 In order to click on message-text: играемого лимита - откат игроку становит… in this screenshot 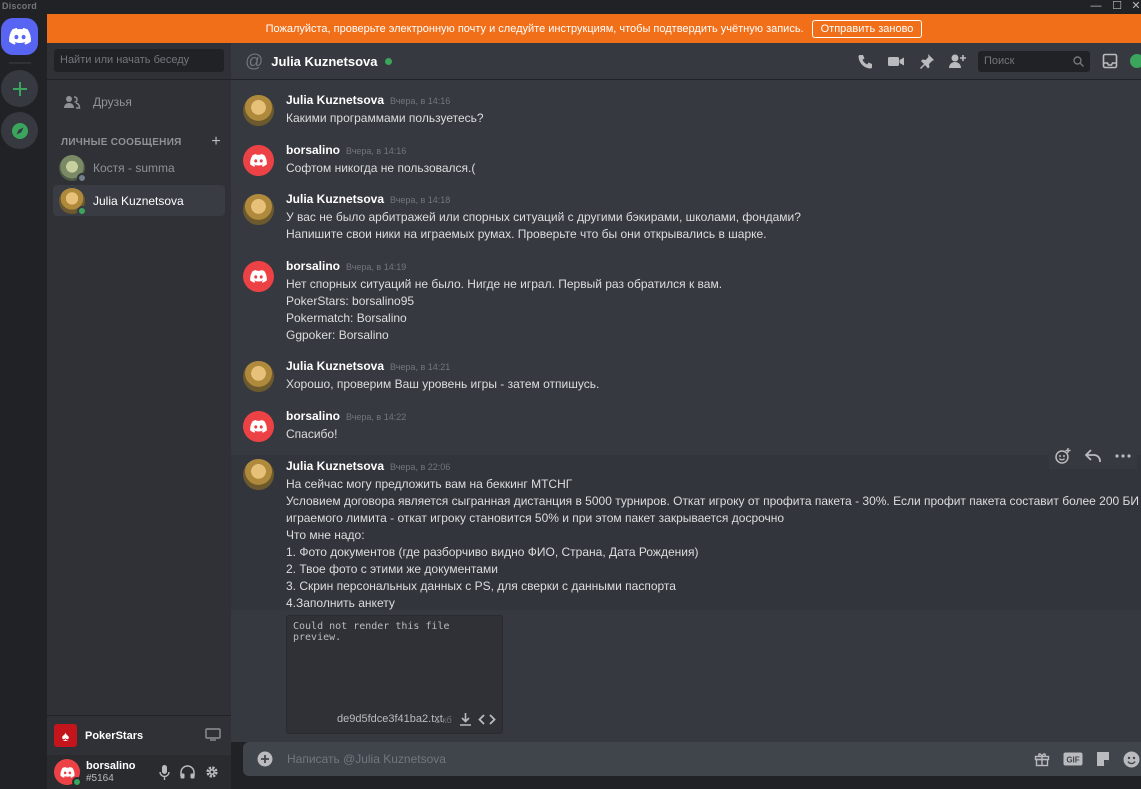, I will do `click(535, 518)`.